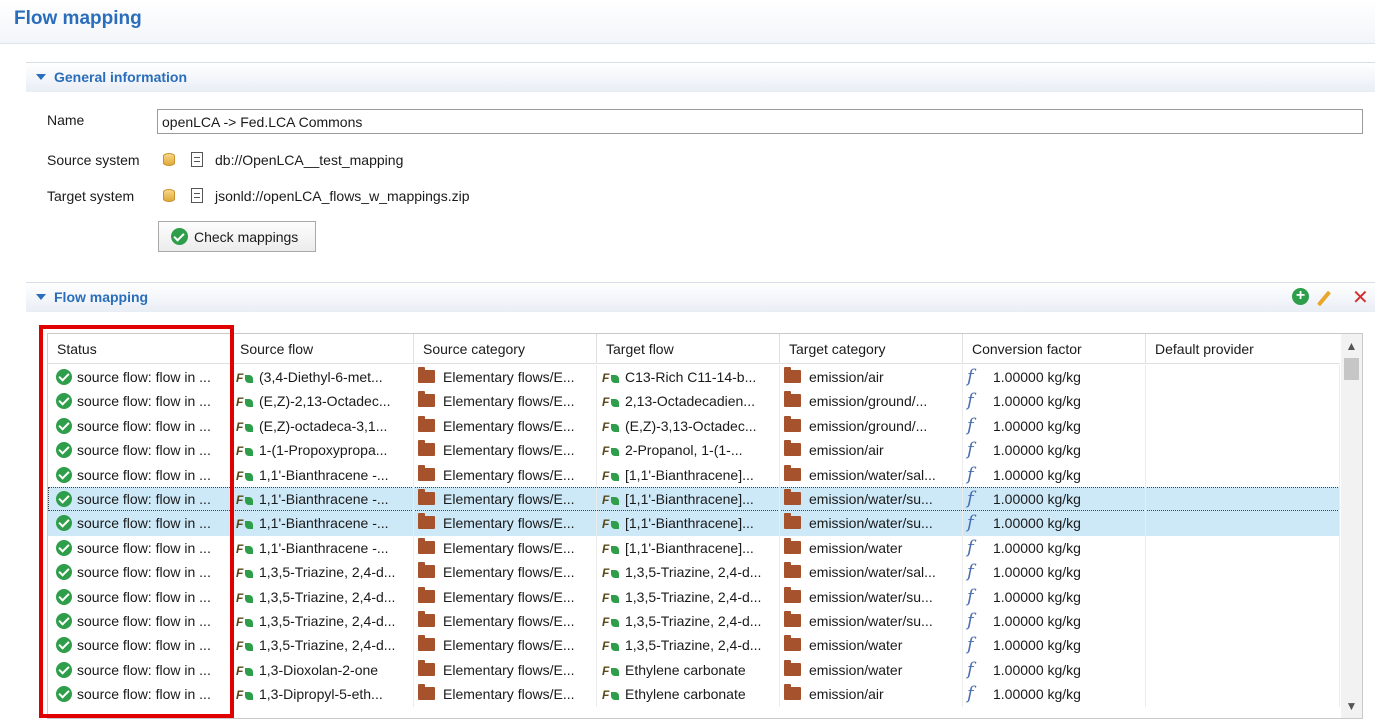 The width and height of the screenshot is (1375, 719). What do you see at coordinates (1360, 297) in the screenshot?
I see `delete-icon: ✕` at bounding box center [1360, 297].